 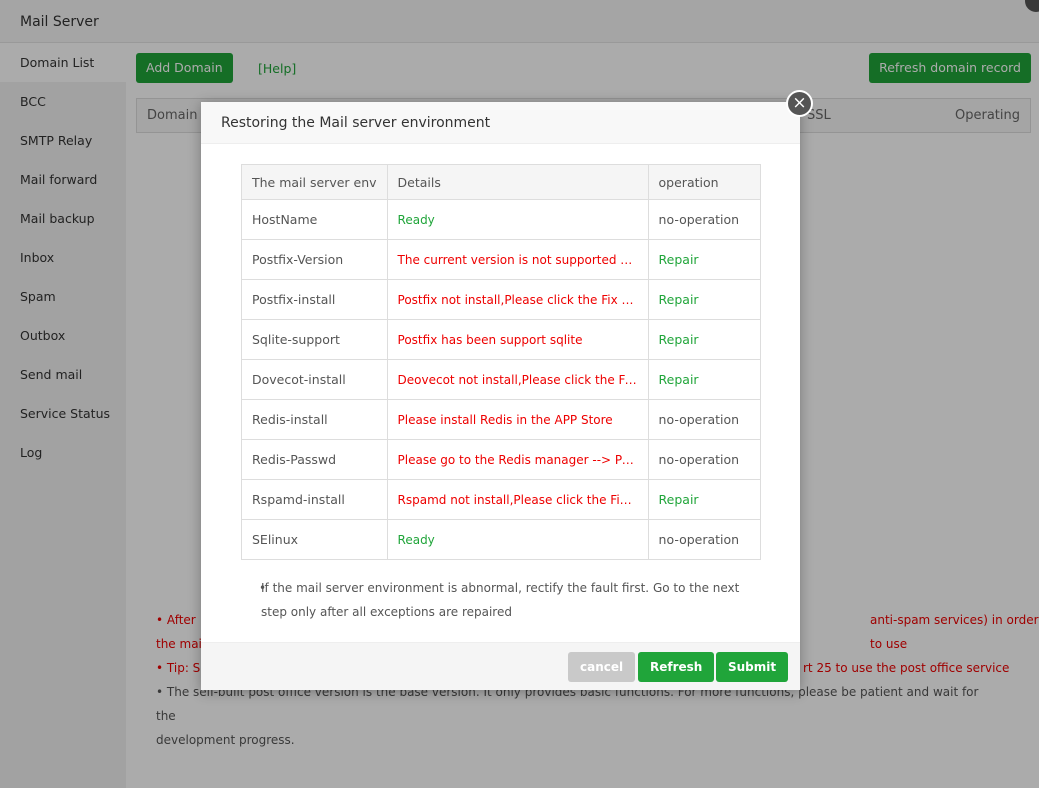 What do you see at coordinates (314, 379) in the screenshot?
I see `env-name: Dovecot-install` at bounding box center [314, 379].